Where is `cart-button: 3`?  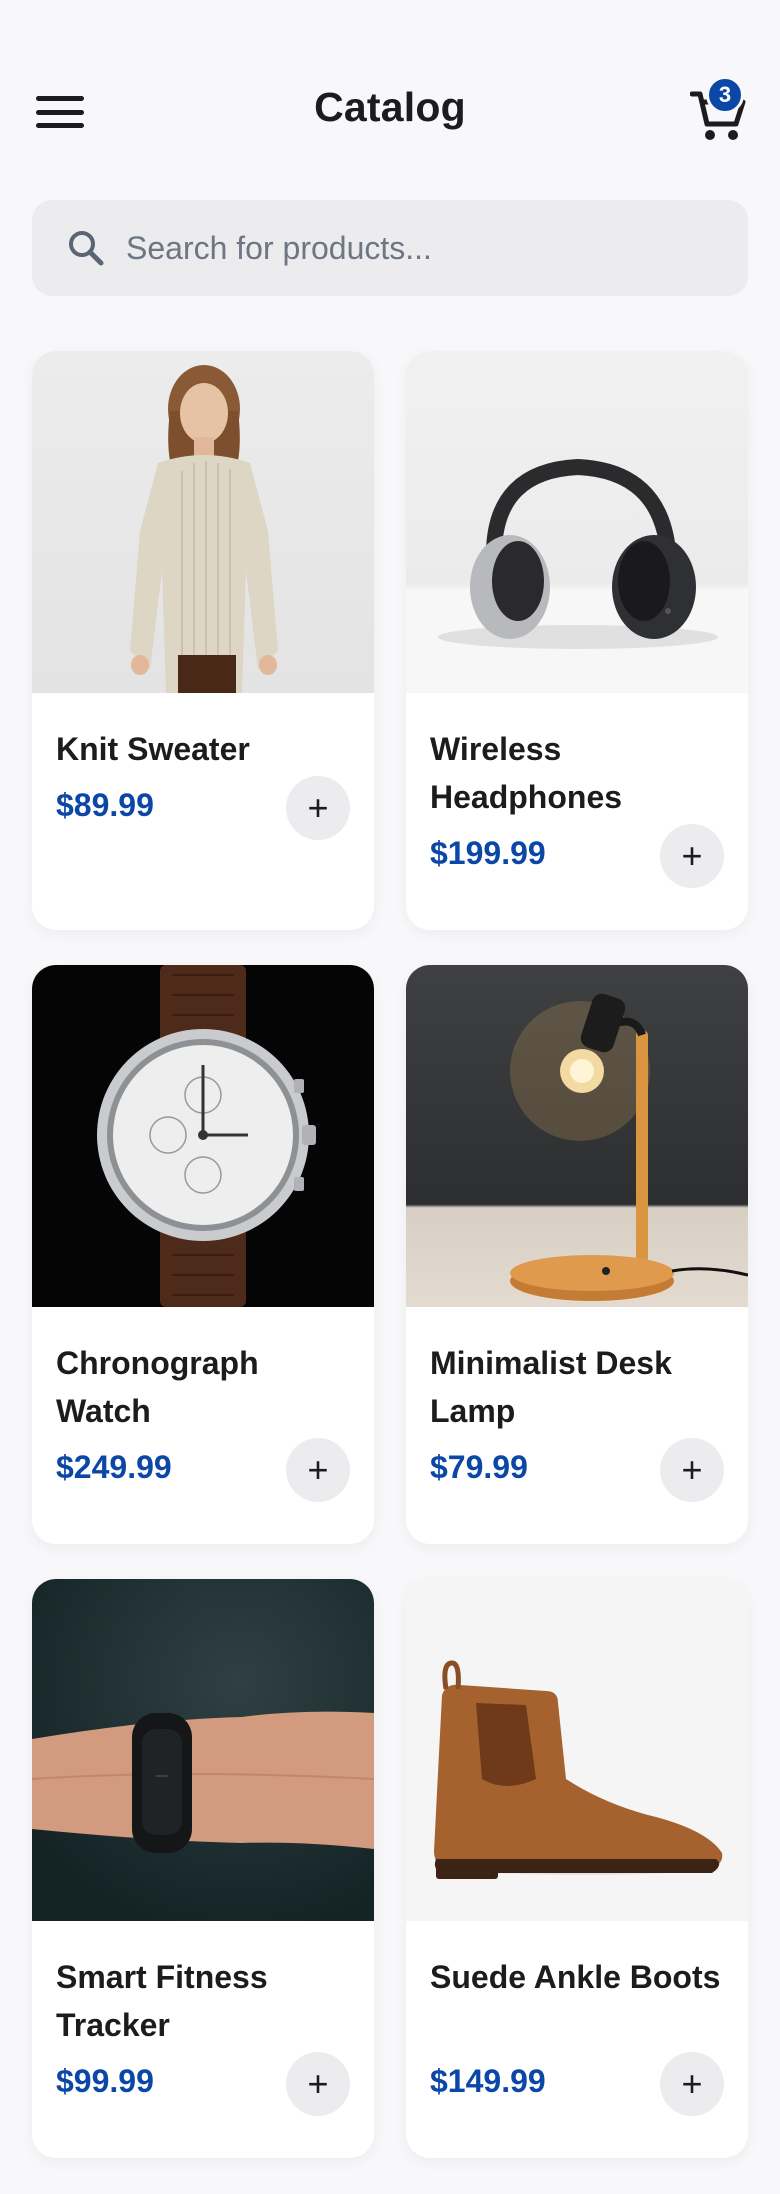 cart-button: 3 is located at coordinates (718, 108).